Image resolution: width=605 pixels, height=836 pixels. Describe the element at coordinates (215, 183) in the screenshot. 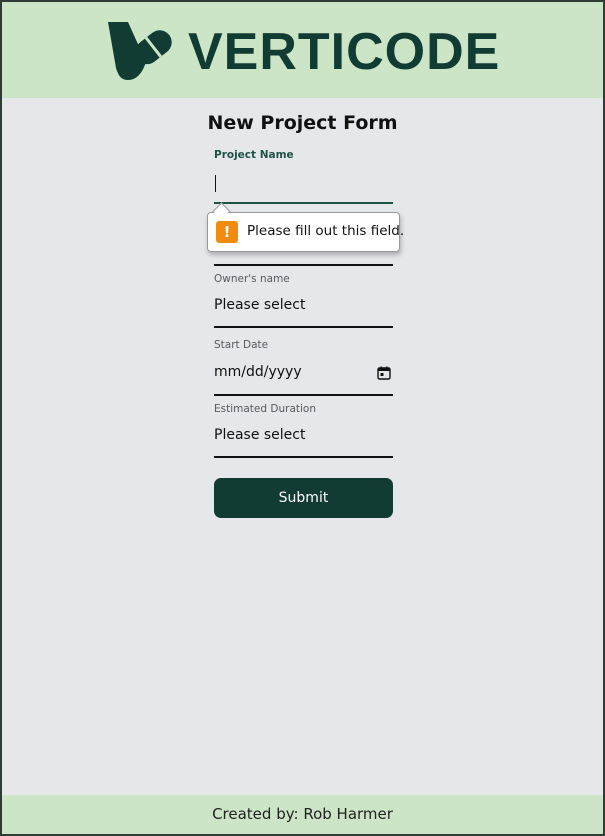

I see `text-caret` at that location.